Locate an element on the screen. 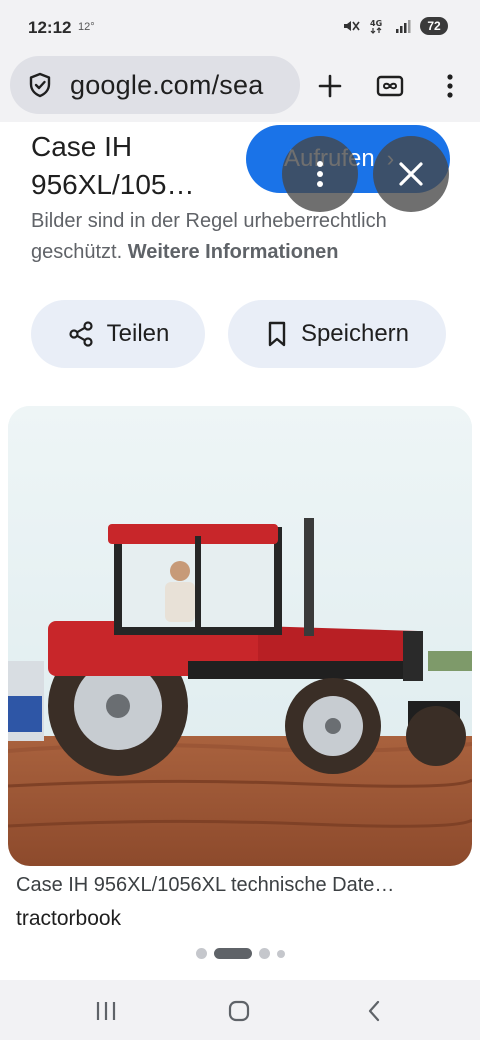  overlay-more-button is located at coordinates (320, 174).